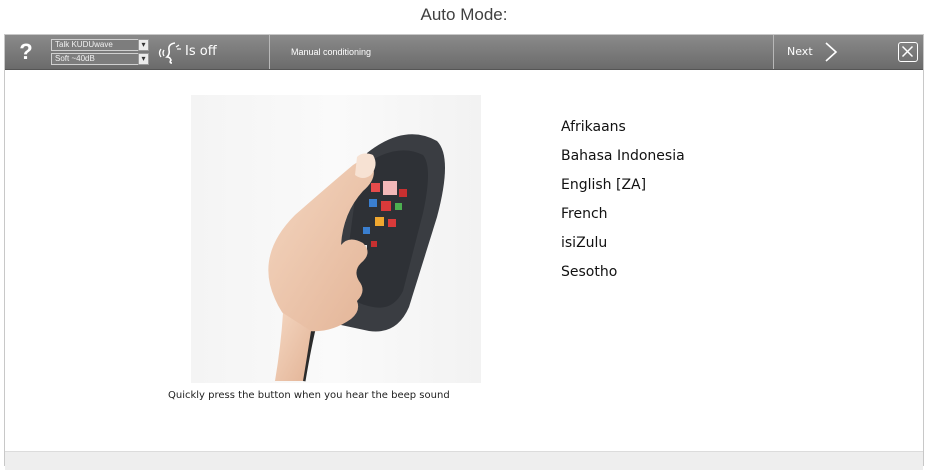 This screenshot has width=928, height=470. Describe the element at coordinates (331, 52) in the screenshot. I see `mode-title: Manual conditioning` at that location.